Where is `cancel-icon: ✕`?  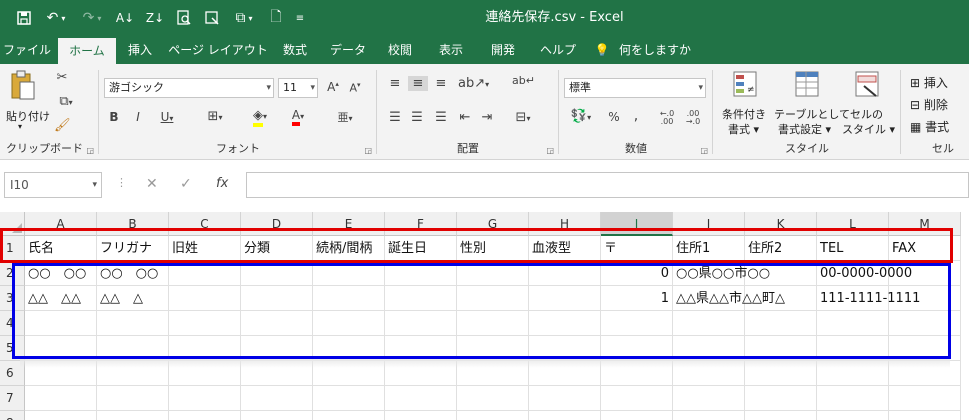
cancel-icon: ✕ is located at coordinates (152, 184).